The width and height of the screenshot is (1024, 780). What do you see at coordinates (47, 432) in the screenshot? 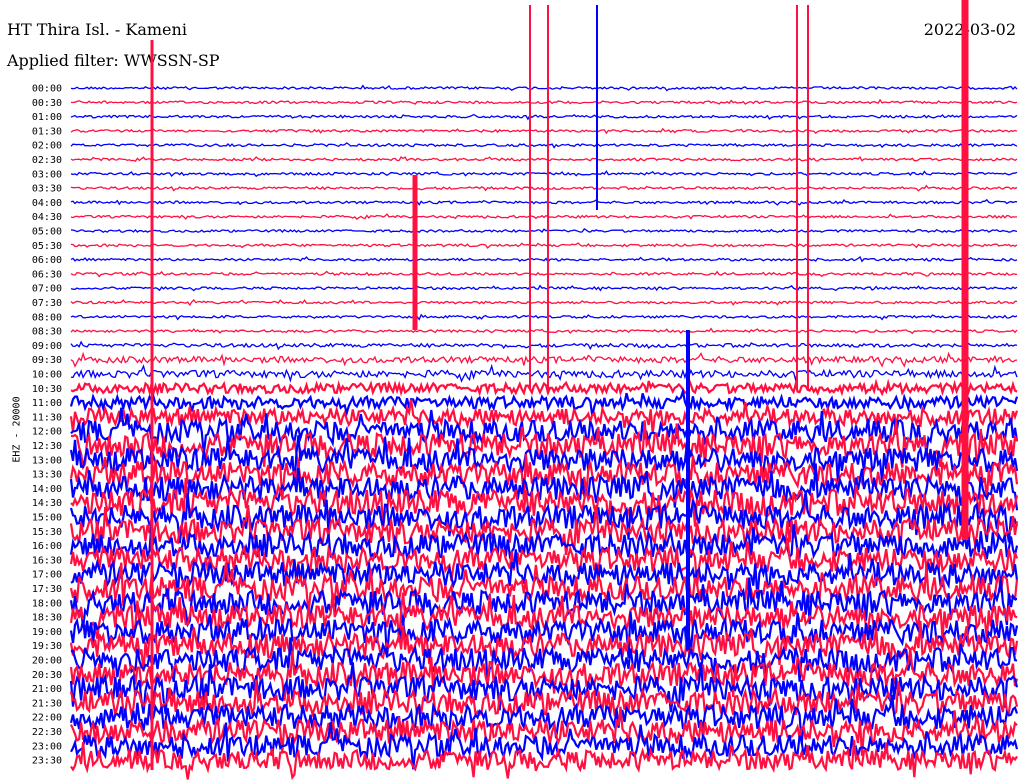
I see `tick-label: 12:00` at bounding box center [47, 432].